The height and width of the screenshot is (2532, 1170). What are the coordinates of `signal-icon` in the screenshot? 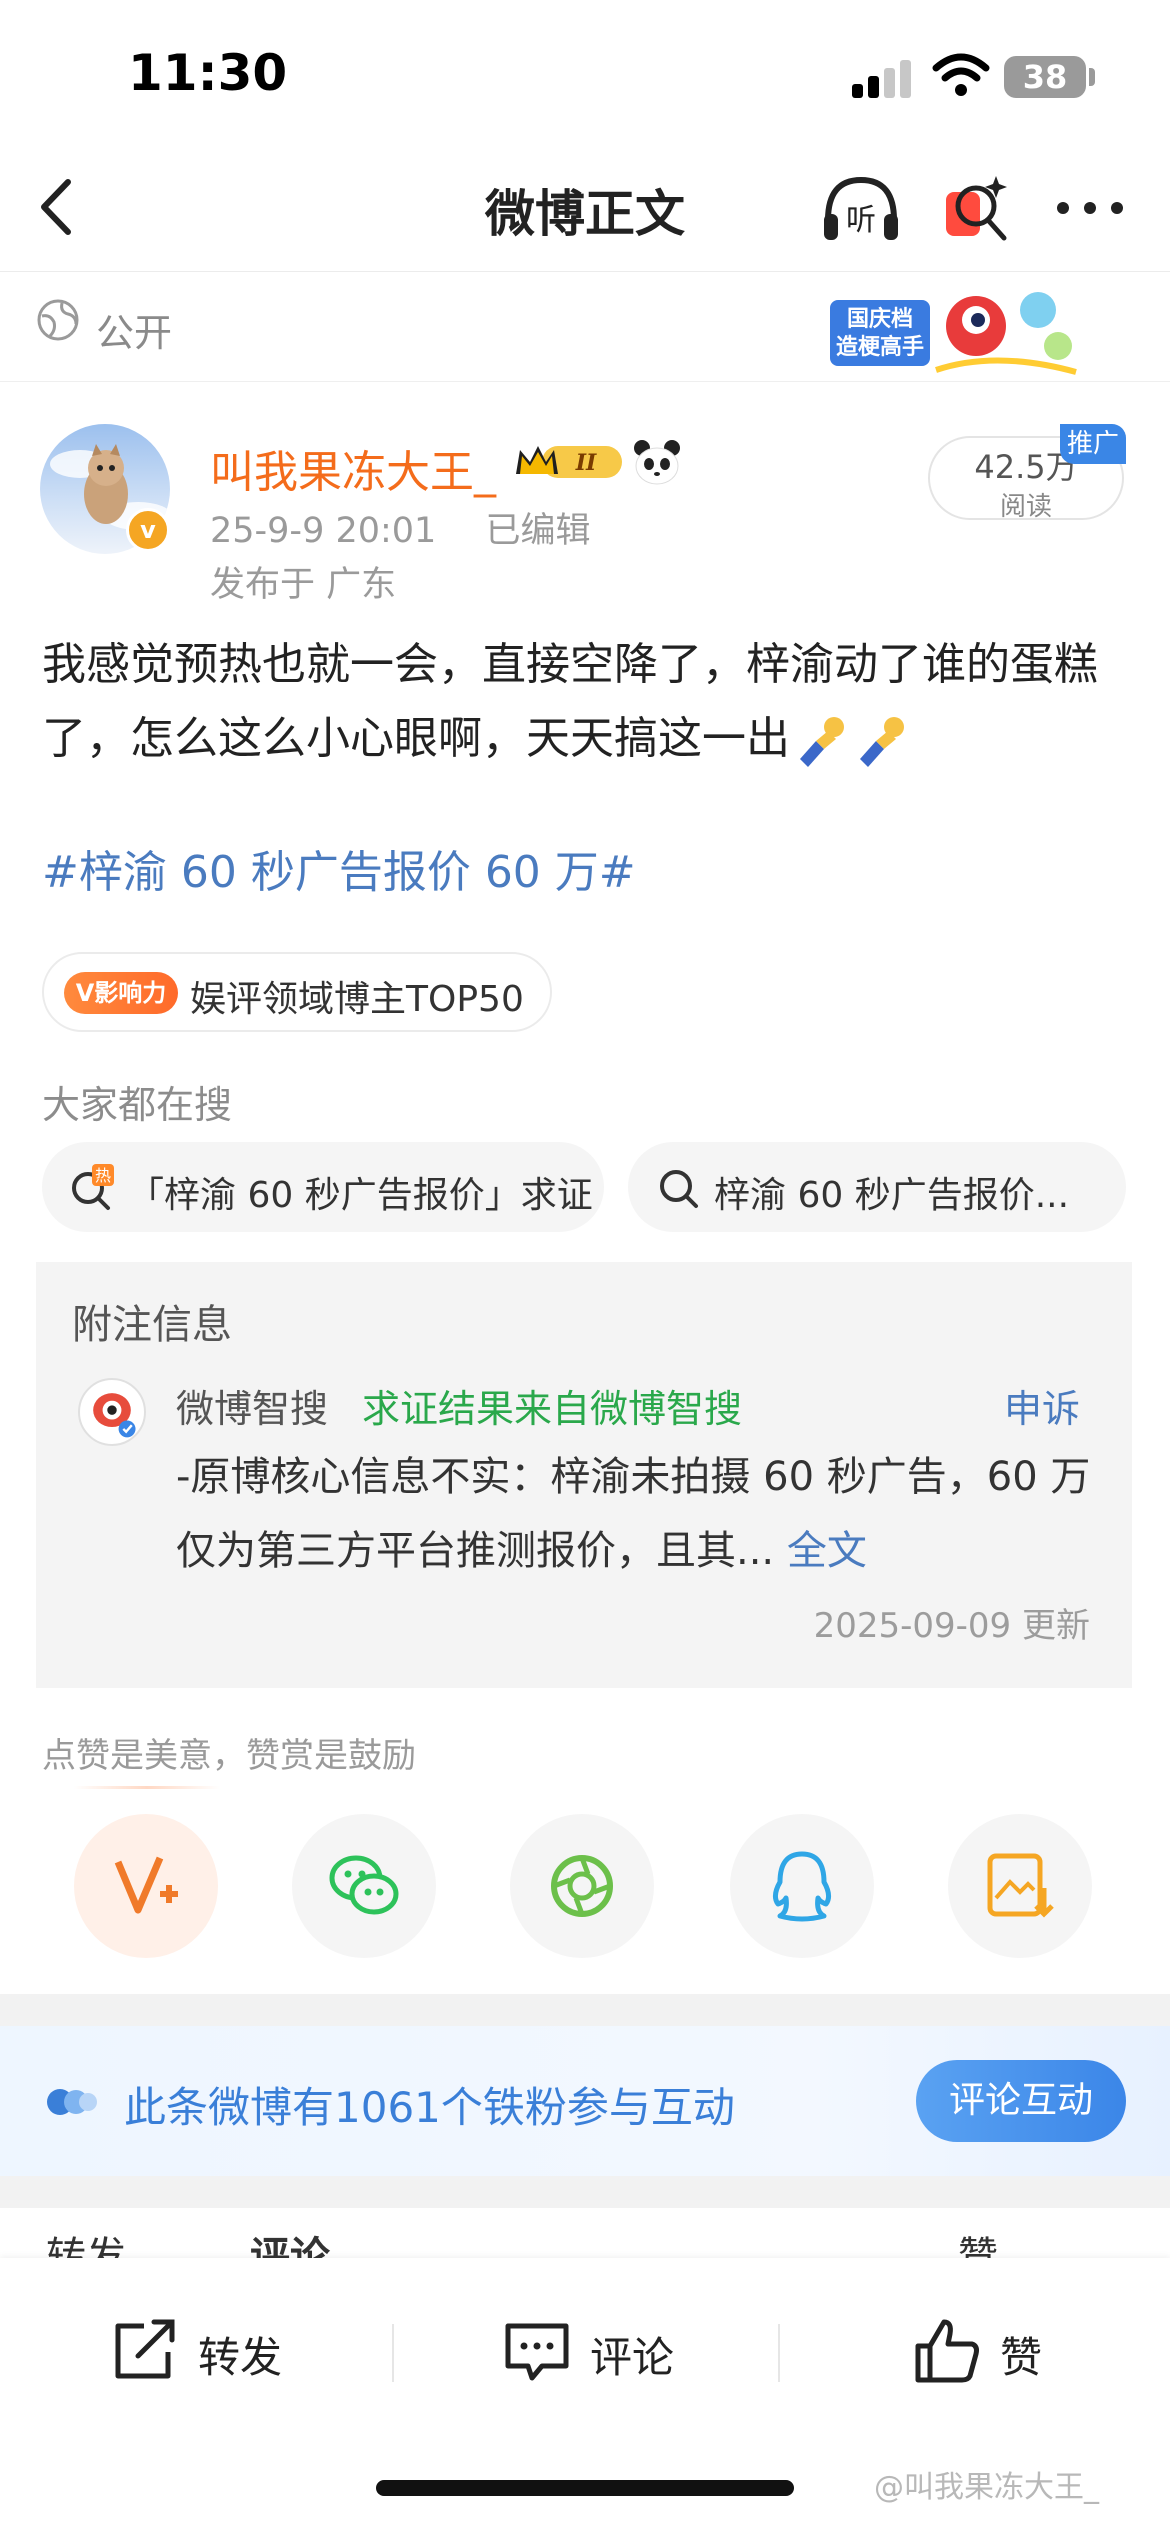 It's located at (883, 78).